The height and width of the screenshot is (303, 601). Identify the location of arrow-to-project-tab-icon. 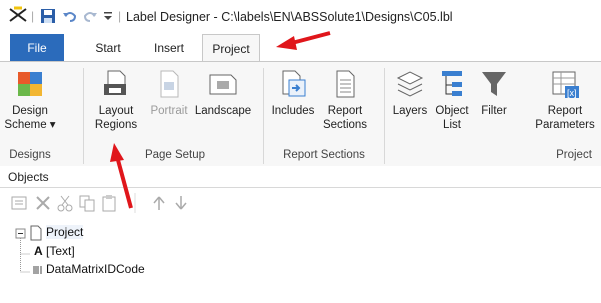
(303, 40).